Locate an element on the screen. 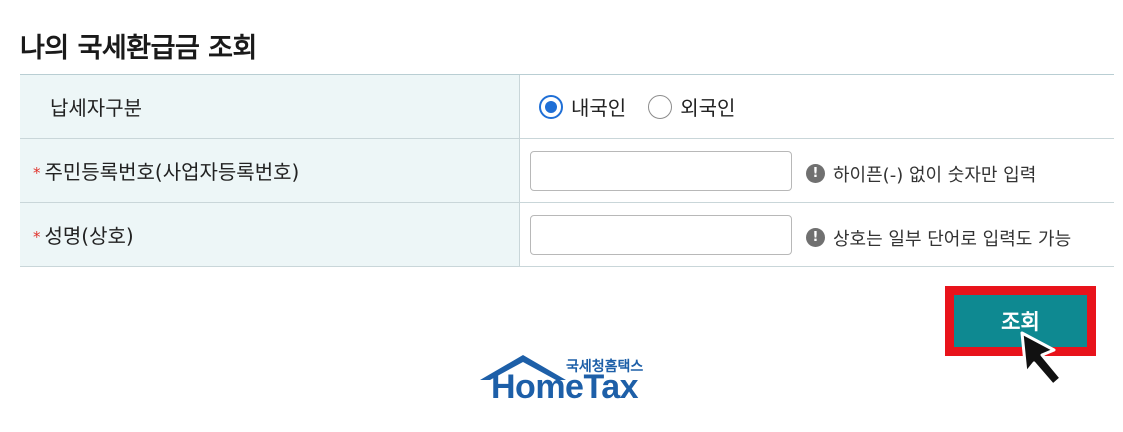 This screenshot has height=432, width=1123. resident-number-row: * 주민등록번호(사업자등록번호) ! 하이픈(-) 없이 숫자만 입력 is located at coordinates (567, 171).